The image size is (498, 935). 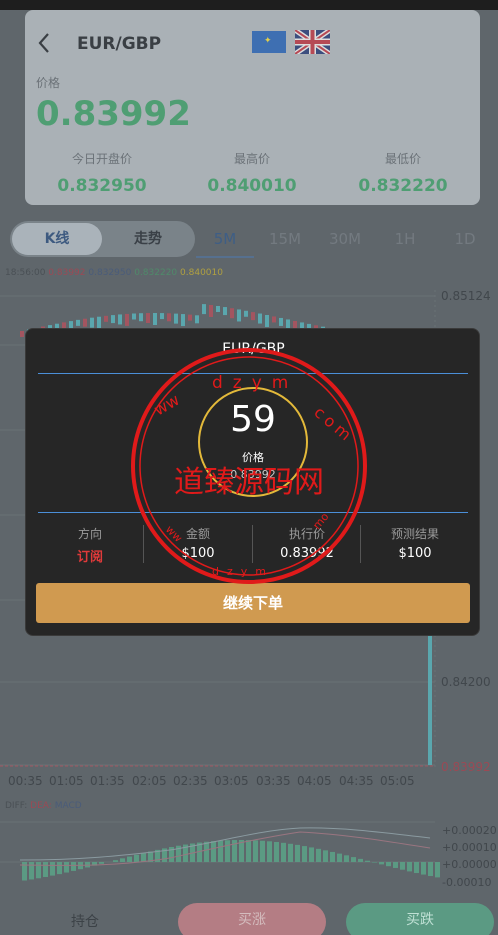 What do you see at coordinates (197, 534) in the screenshot?
I see `amount-header: 金额` at bounding box center [197, 534].